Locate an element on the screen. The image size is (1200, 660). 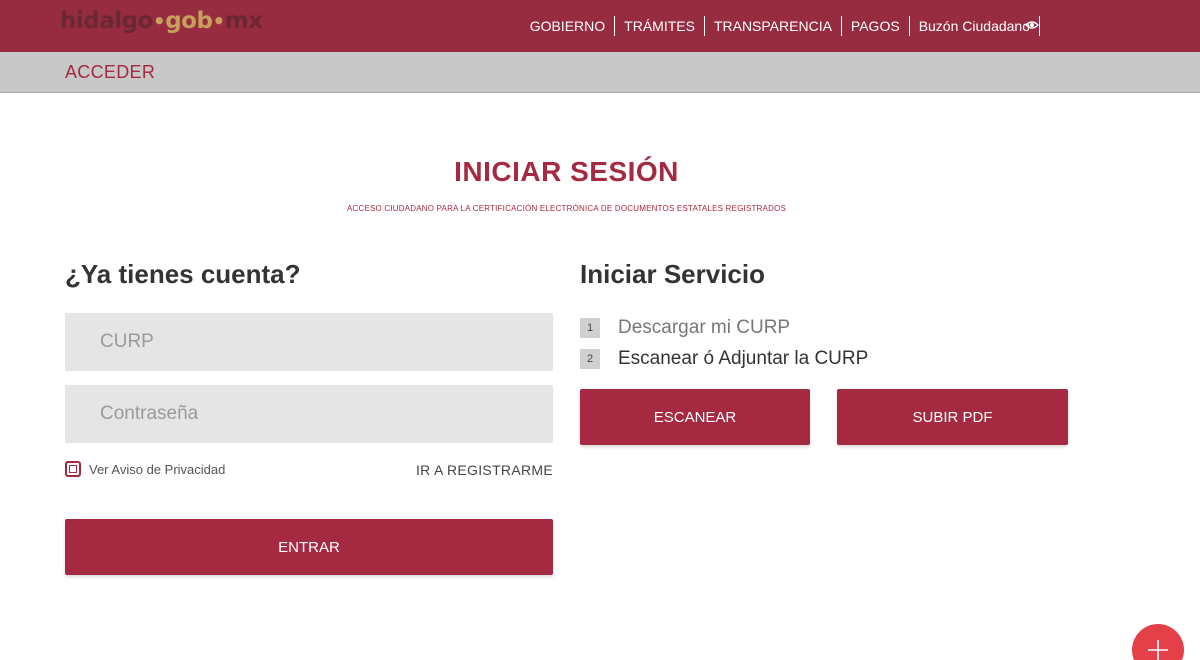
privacy-notice-toggle: Ver Aviso de Privacidad is located at coordinates (145, 469).